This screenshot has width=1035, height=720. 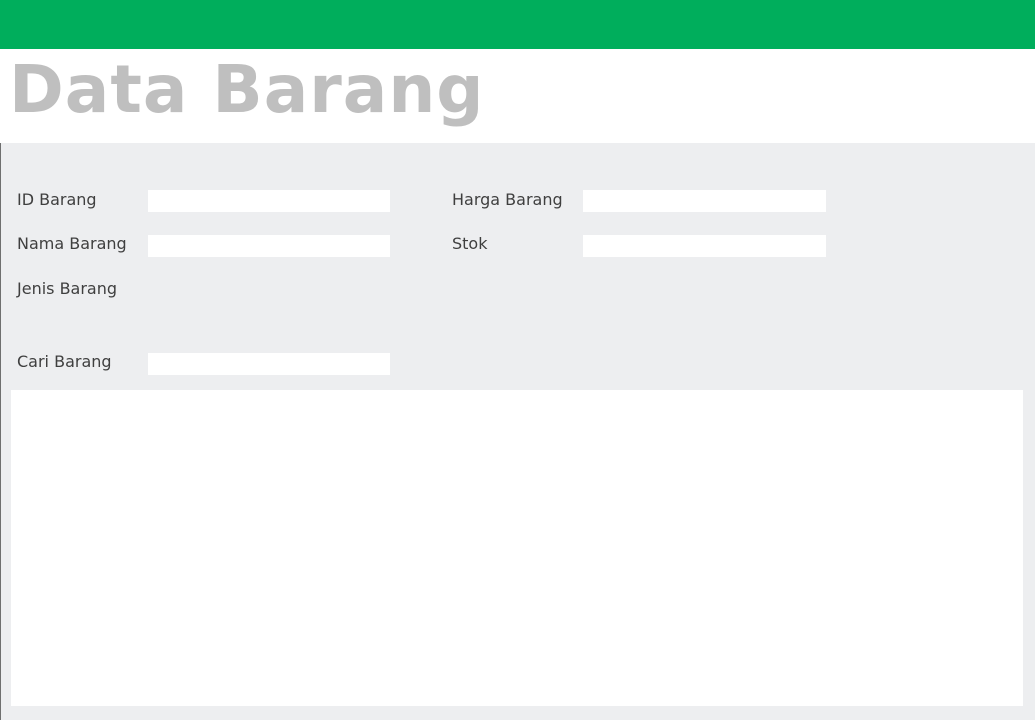 I want to click on stok-input, so click(x=704, y=246).